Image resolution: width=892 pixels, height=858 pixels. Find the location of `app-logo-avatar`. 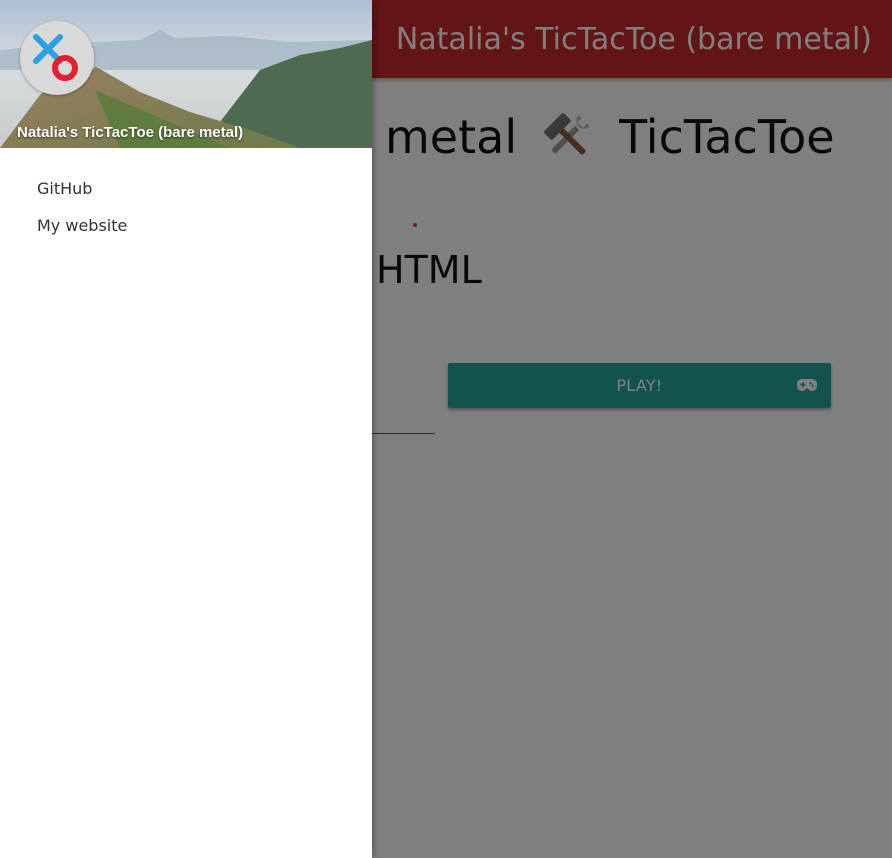

app-logo-avatar is located at coordinates (57, 58).